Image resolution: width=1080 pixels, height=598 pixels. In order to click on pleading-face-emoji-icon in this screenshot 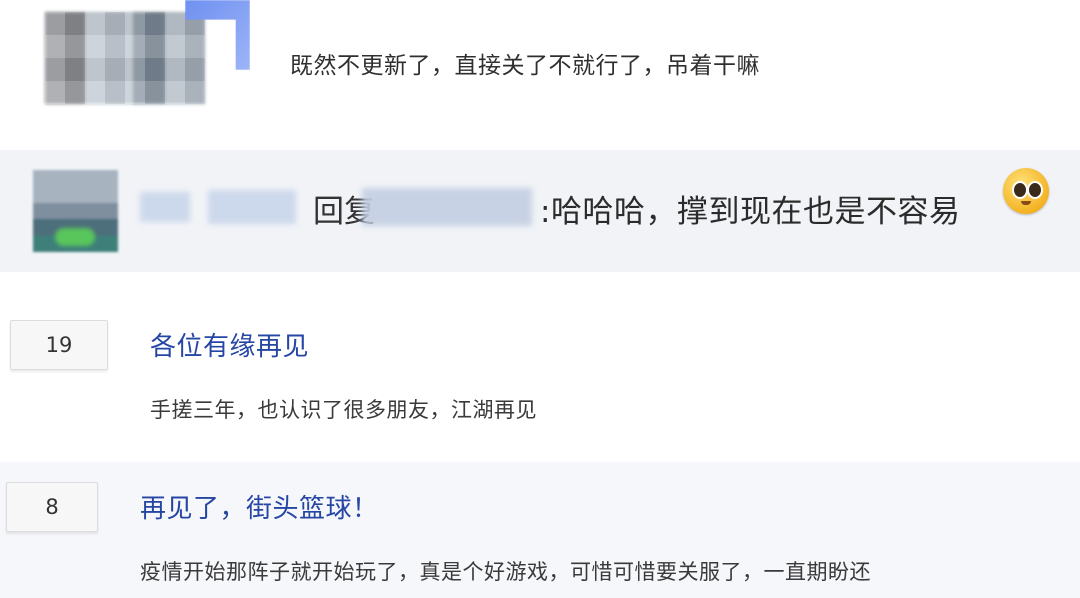, I will do `click(1026, 191)`.